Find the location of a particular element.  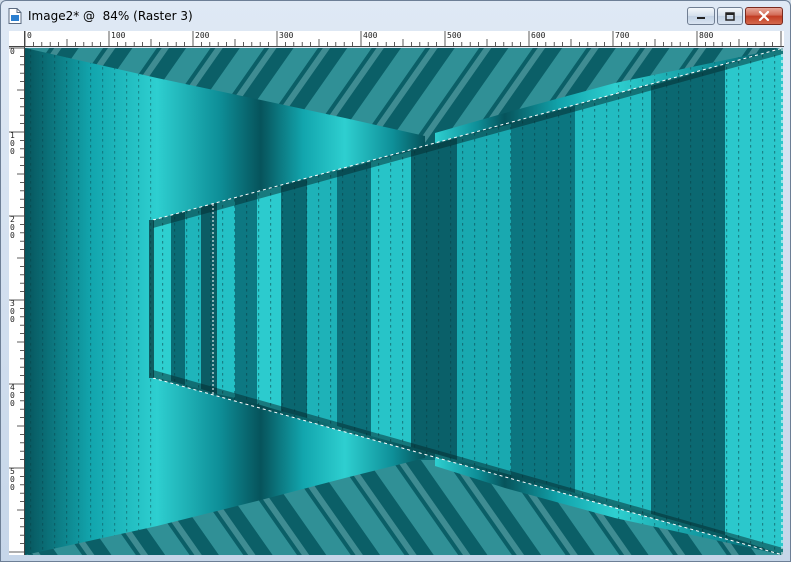

minimize-icon is located at coordinates (701, 18).